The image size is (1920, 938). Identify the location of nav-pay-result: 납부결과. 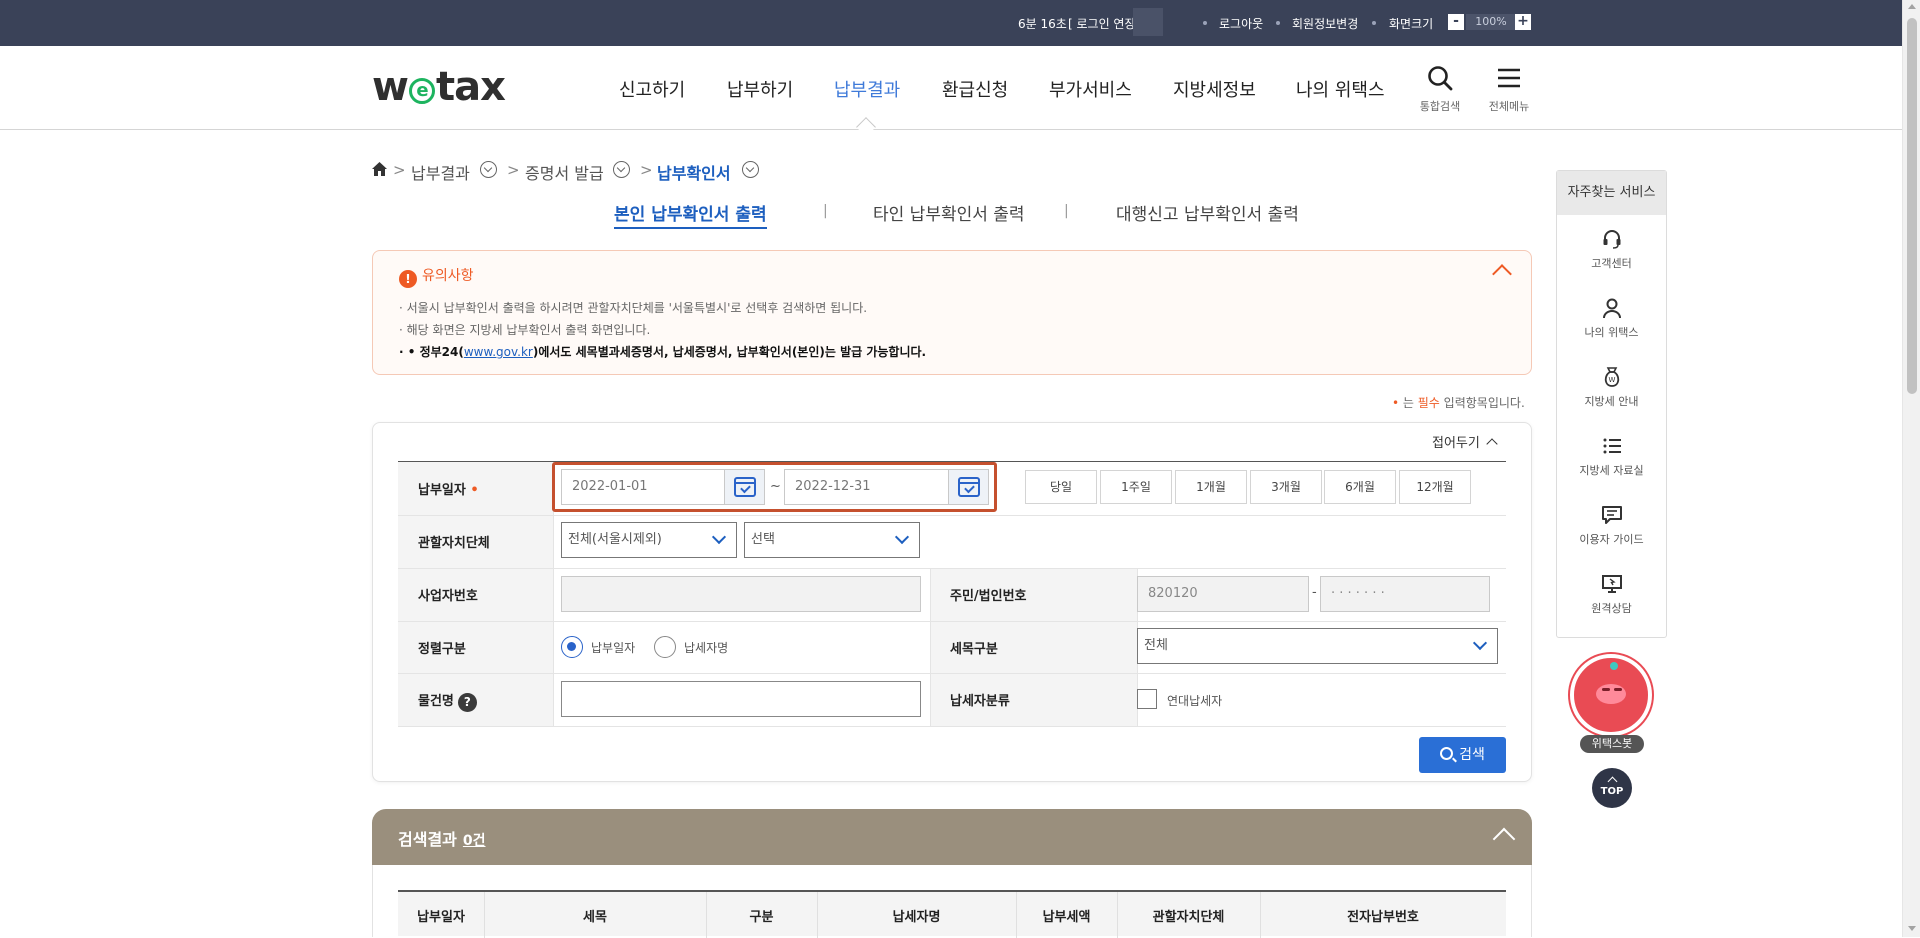
(867, 89).